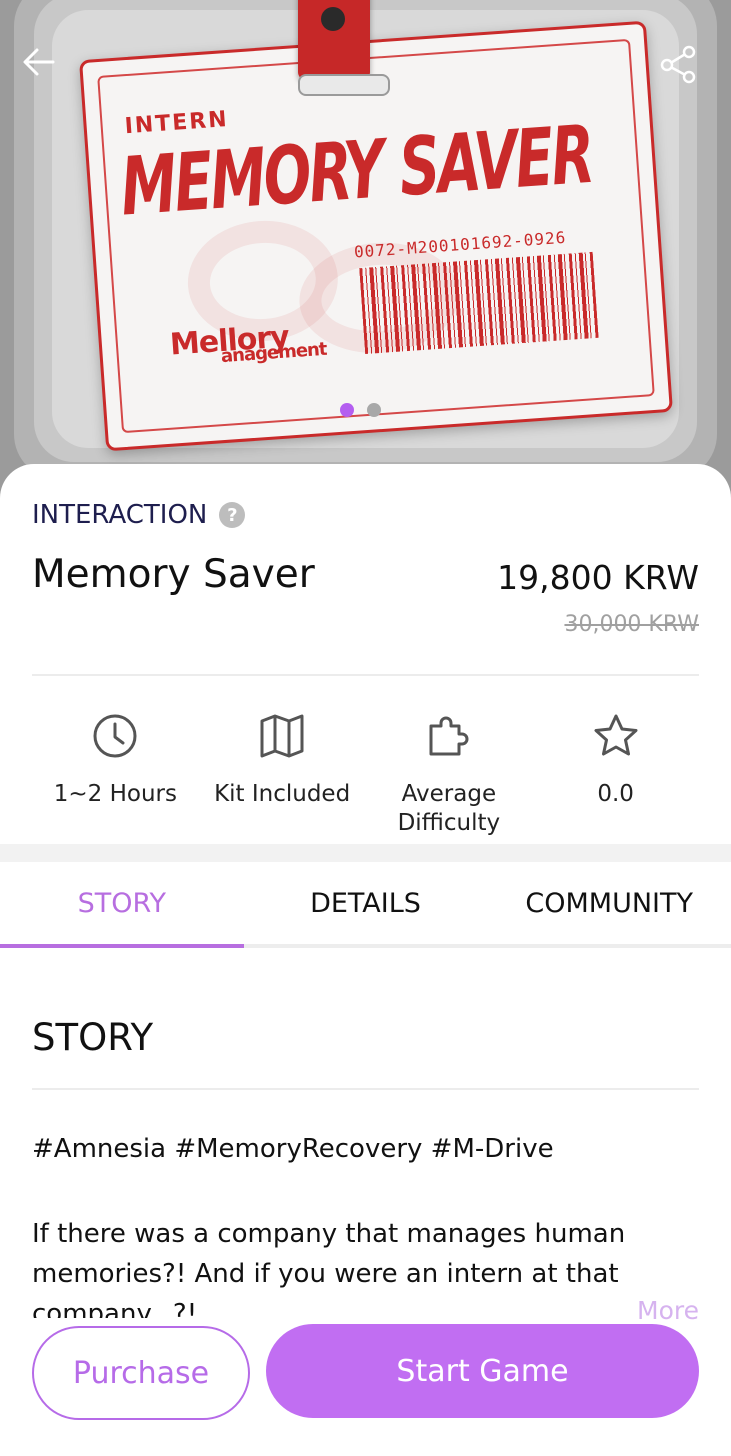 This screenshot has height=1456, width=731. I want to click on feature-list: 1~2 Hours Kit Included Average Difficulty, so click(365, 775).